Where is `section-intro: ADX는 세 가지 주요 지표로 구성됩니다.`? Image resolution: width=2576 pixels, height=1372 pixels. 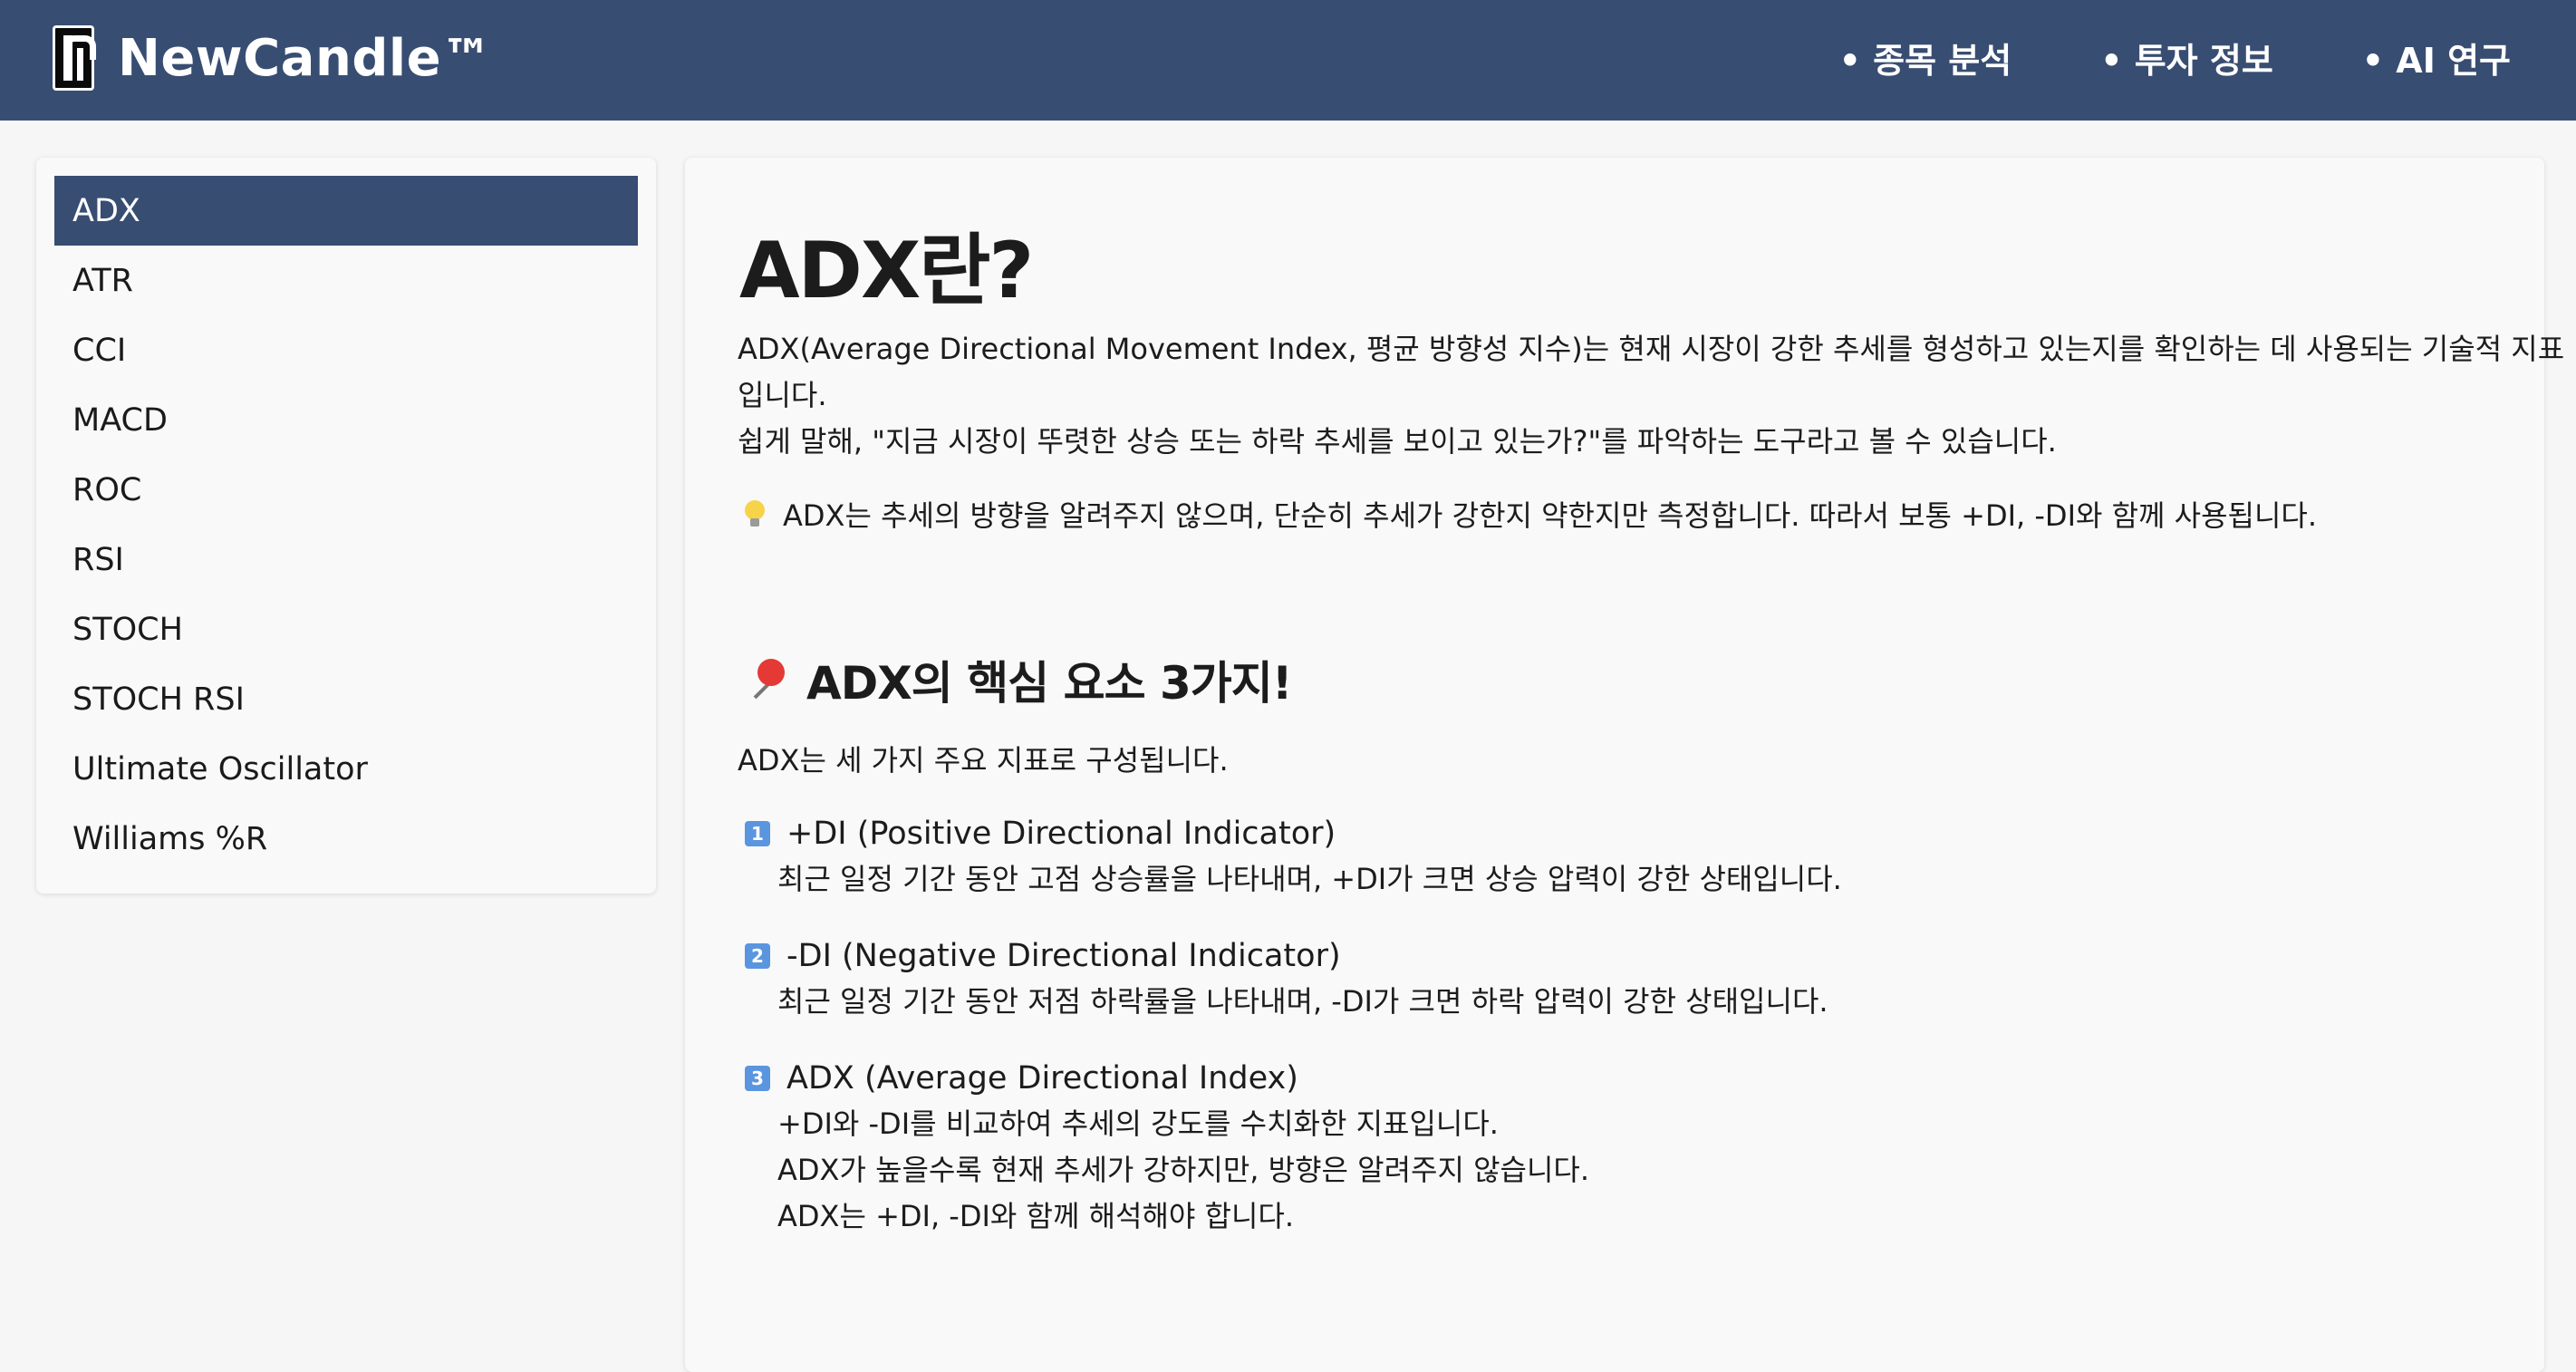 section-intro: ADX는 세 가지 주요 지표로 구성됩니다. is located at coordinates (983, 760).